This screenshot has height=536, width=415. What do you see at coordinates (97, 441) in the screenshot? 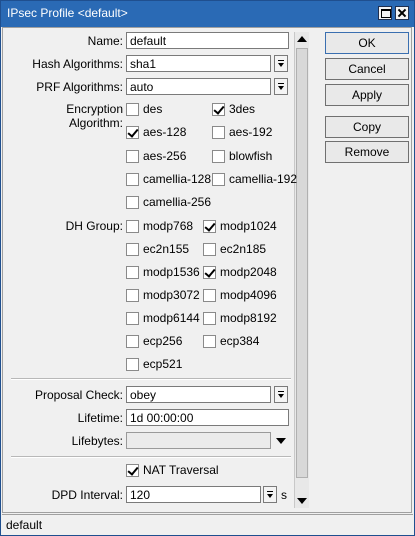
I see `lifebytes-label: Lifebytes:` at bounding box center [97, 441].